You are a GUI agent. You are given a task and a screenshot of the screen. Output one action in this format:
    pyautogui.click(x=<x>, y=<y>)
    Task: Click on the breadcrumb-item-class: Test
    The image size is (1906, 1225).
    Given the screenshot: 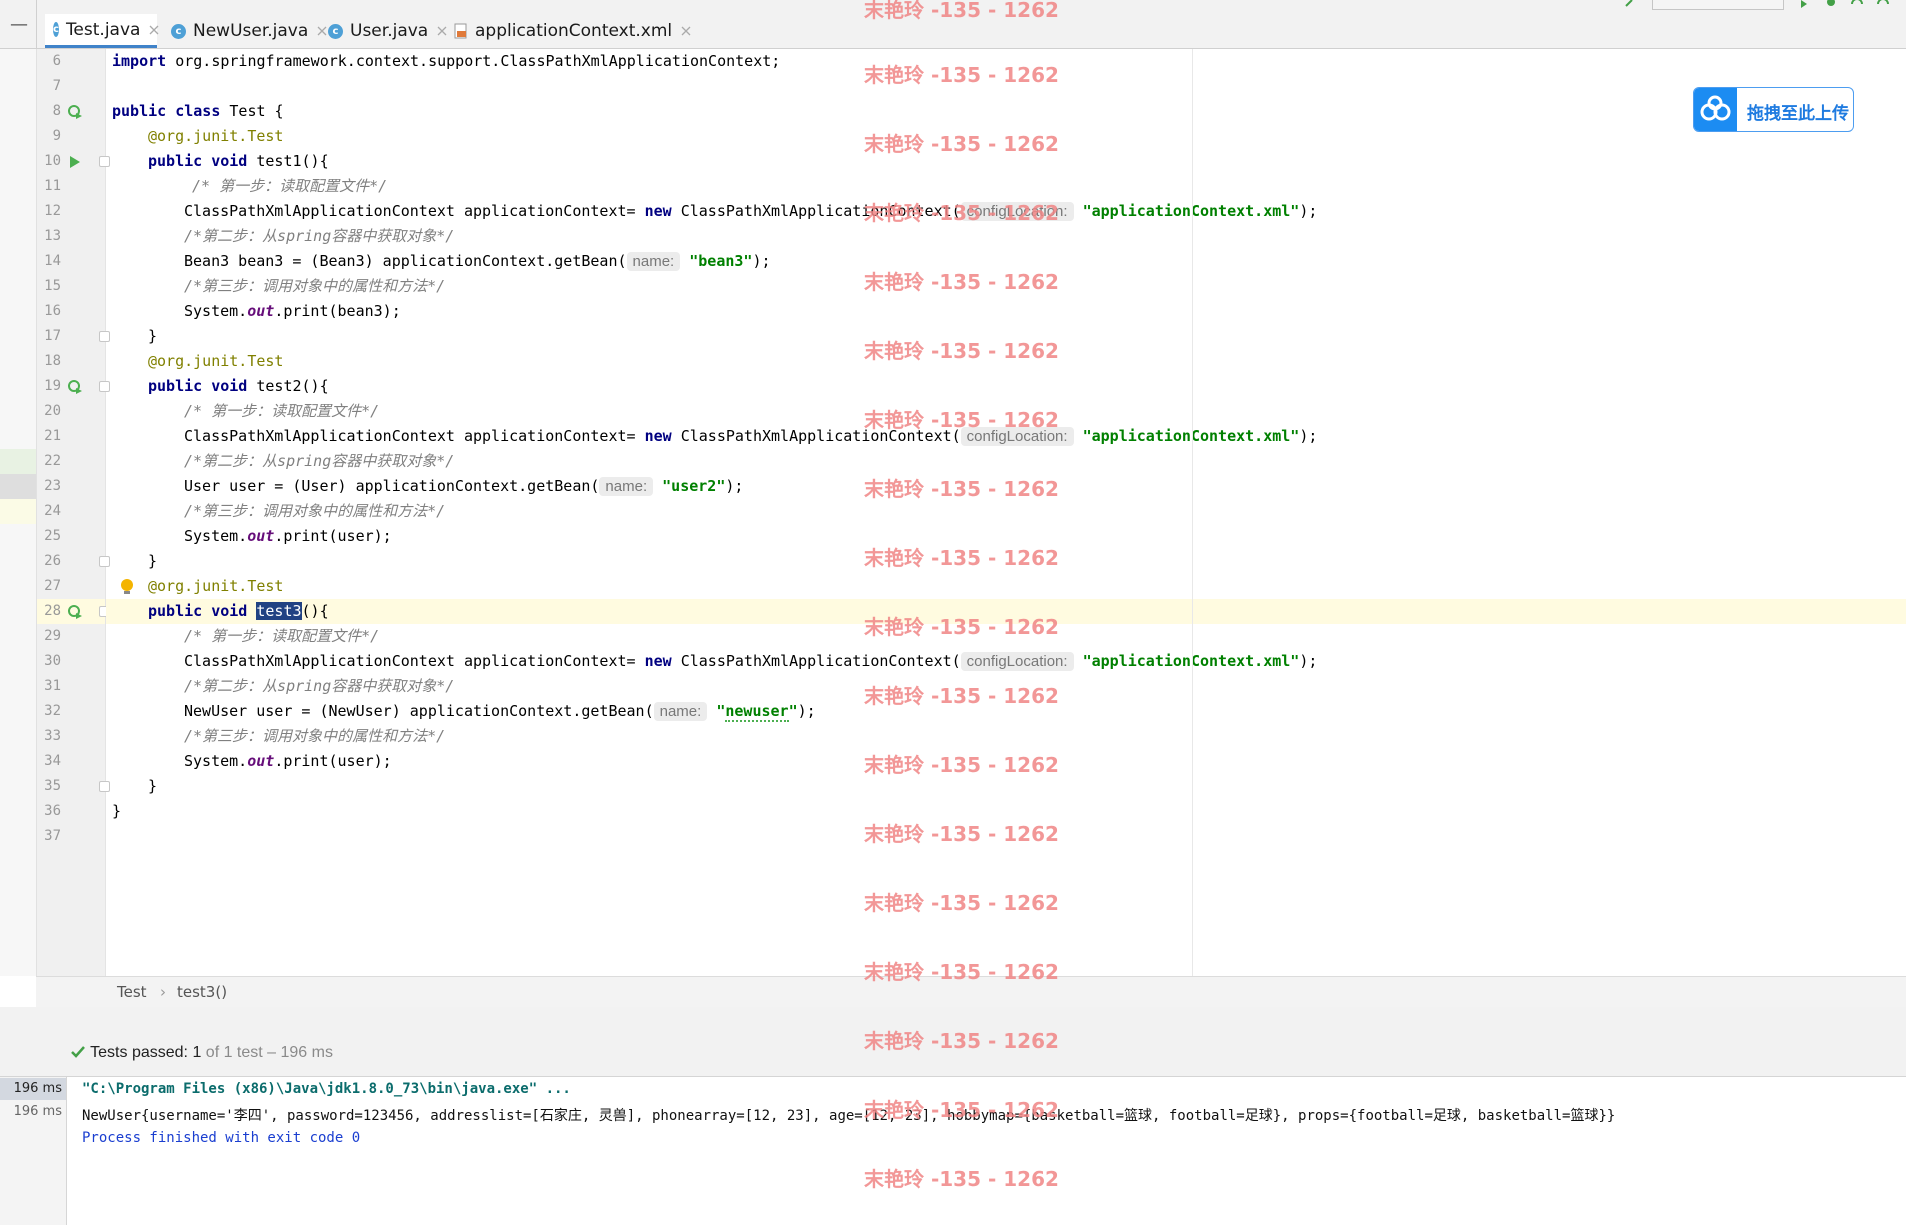 What is the action you would take?
    pyautogui.click(x=132, y=992)
    